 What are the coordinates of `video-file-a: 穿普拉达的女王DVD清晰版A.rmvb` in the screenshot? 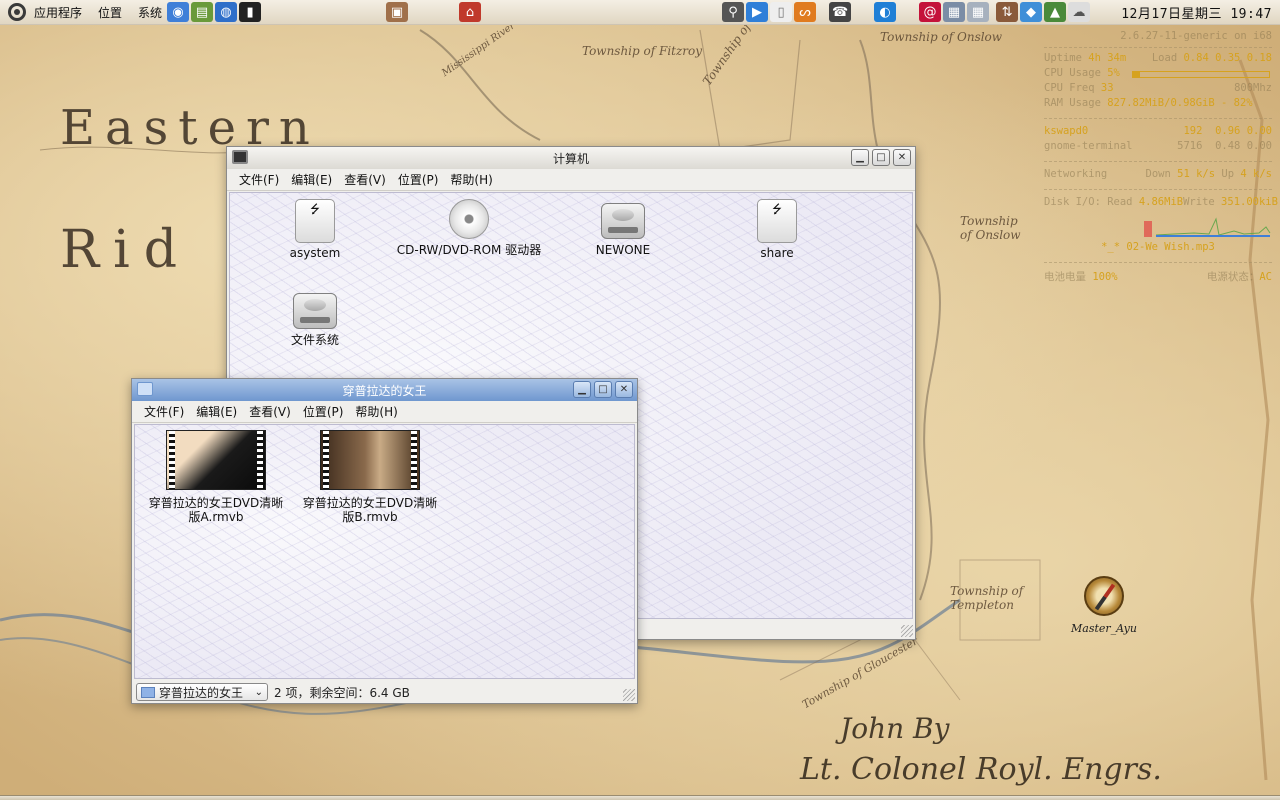 It's located at (216, 477).